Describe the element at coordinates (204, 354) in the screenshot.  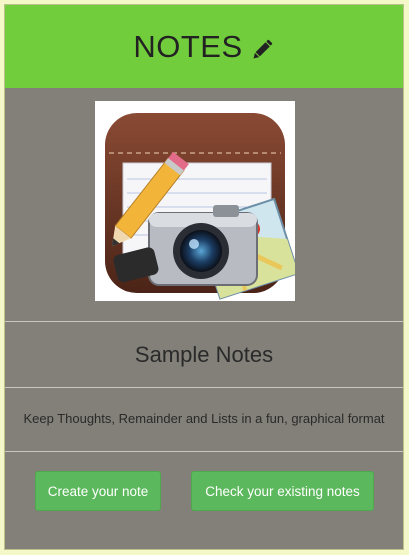
I see `app-title: Sample Notes` at that location.